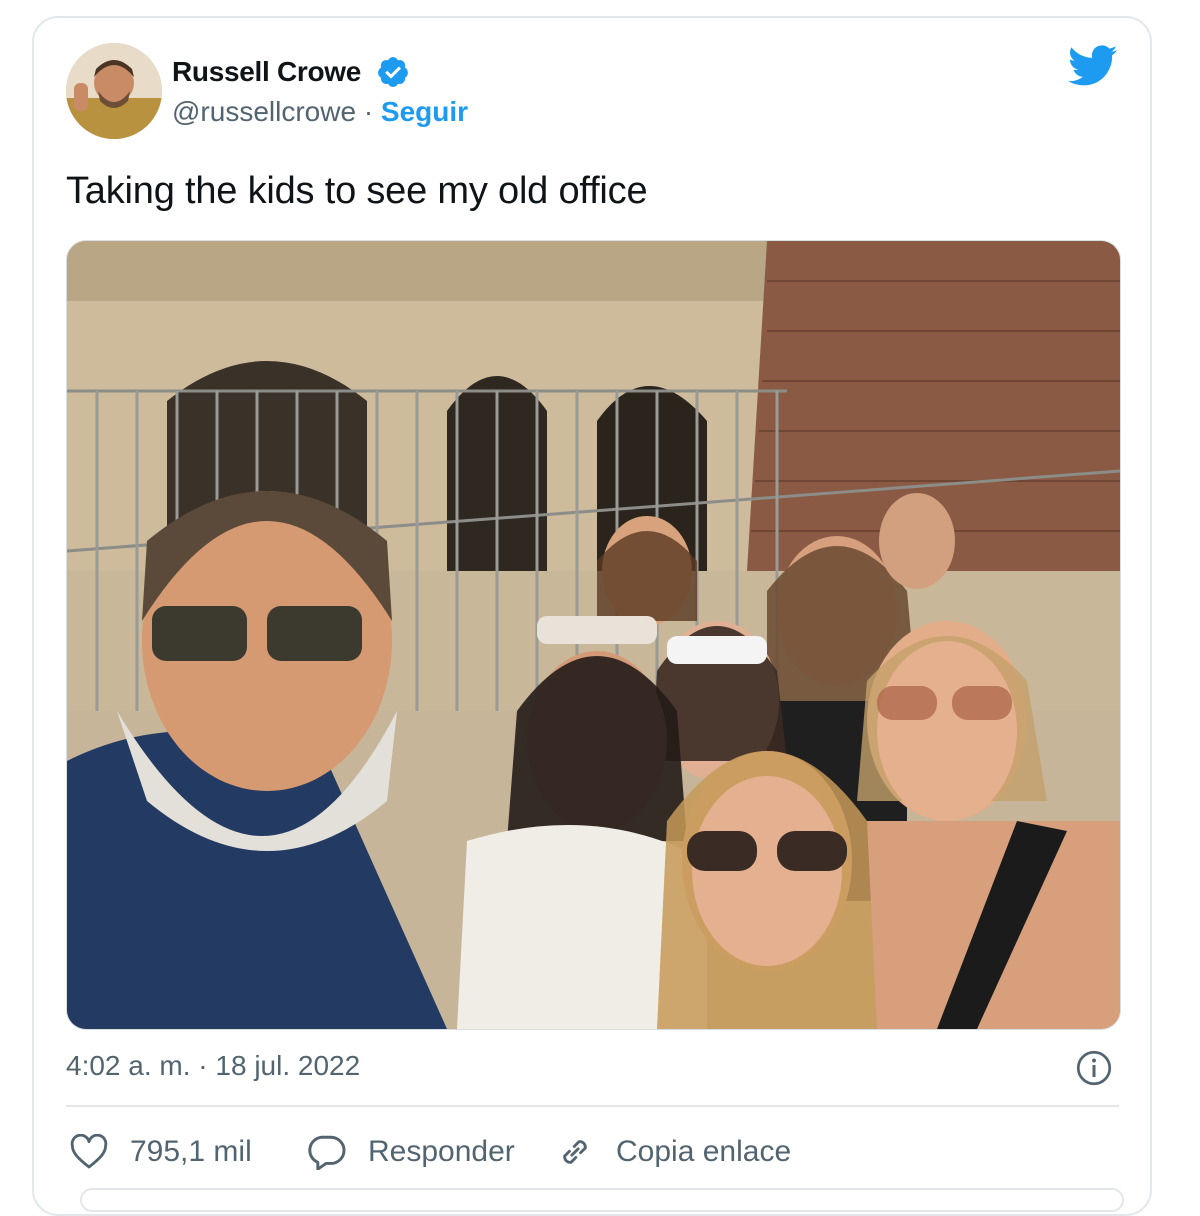 Image resolution: width=1200 pixels, height=1216 pixels. I want to click on divider, so click(592, 1106).